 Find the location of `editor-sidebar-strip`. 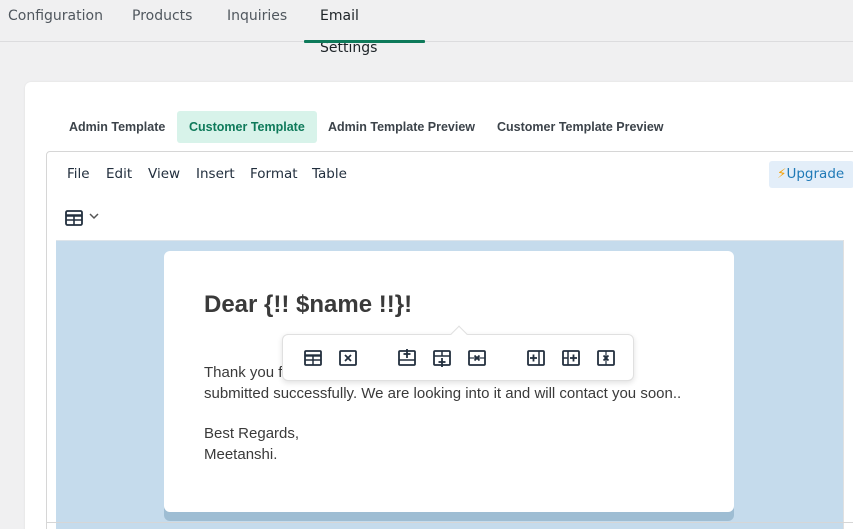

editor-sidebar-strip is located at coordinates (848, 384).